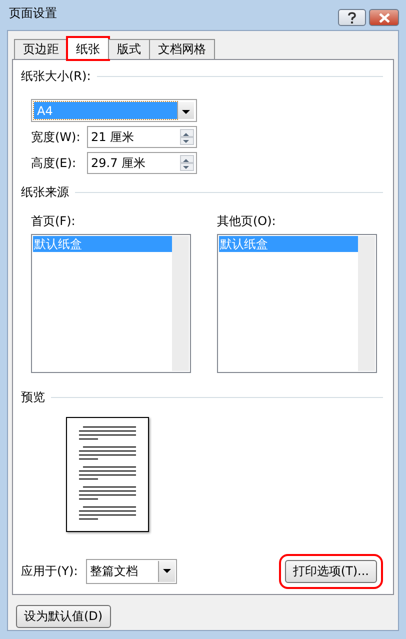 This screenshot has height=639, width=406. What do you see at coordinates (54, 163) in the screenshot?
I see `field-label: 高度(E):` at bounding box center [54, 163].